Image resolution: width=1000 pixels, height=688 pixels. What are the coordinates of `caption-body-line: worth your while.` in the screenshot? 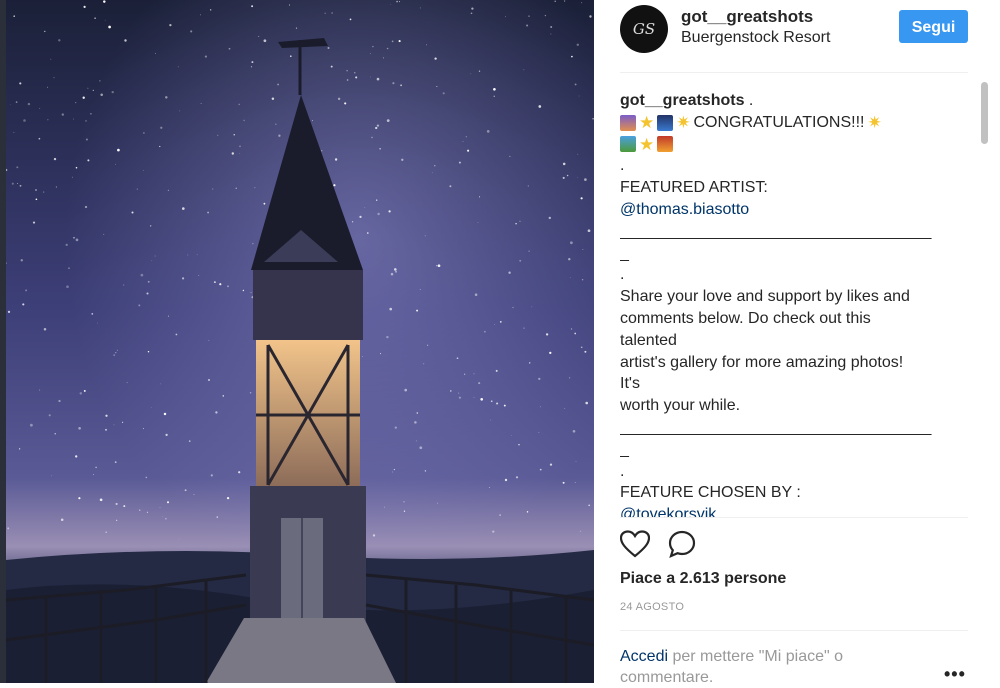 It's located at (680, 406).